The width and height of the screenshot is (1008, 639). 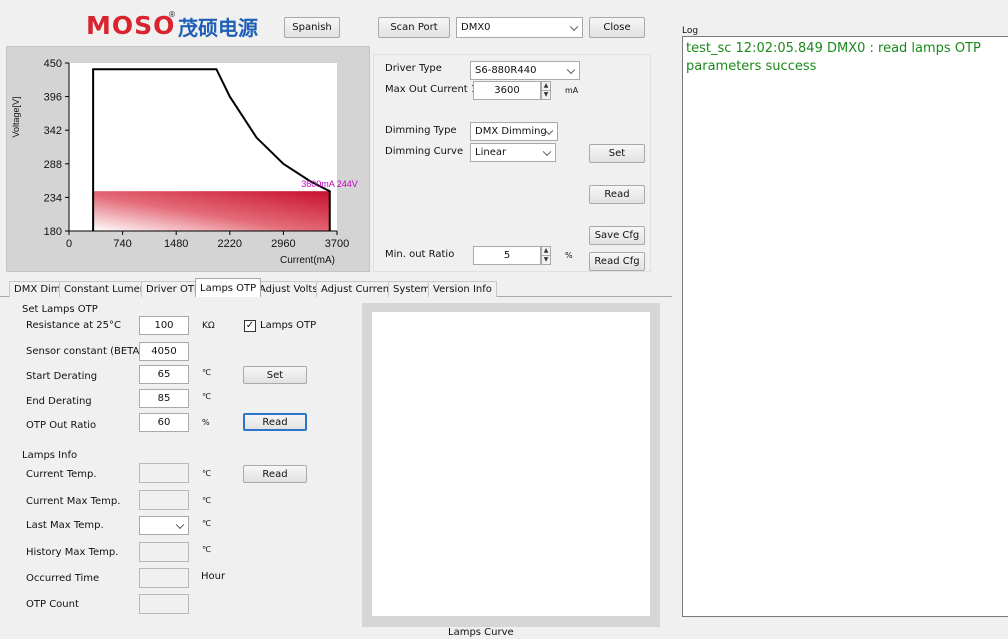 I want to click on last-max-temp-select, so click(x=164, y=525).